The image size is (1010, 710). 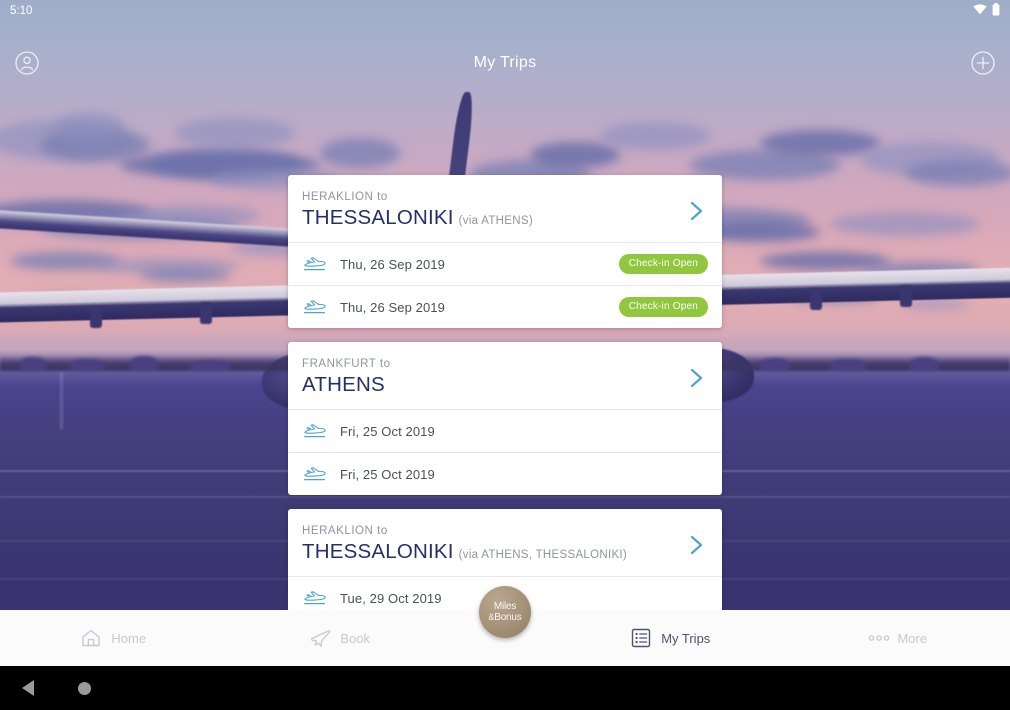 I want to click on trip-via: (via ATHENS), so click(x=495, y=221).